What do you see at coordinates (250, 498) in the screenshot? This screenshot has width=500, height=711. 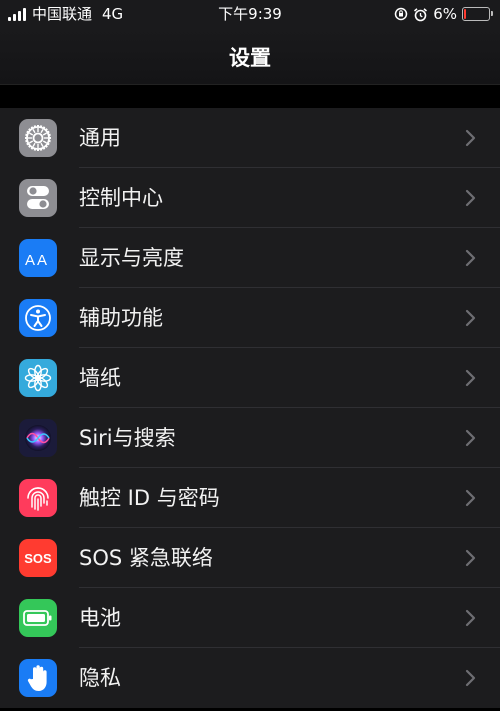 I see `settings-row: 触控 ID 与密码` at bounding box center [250, 498].